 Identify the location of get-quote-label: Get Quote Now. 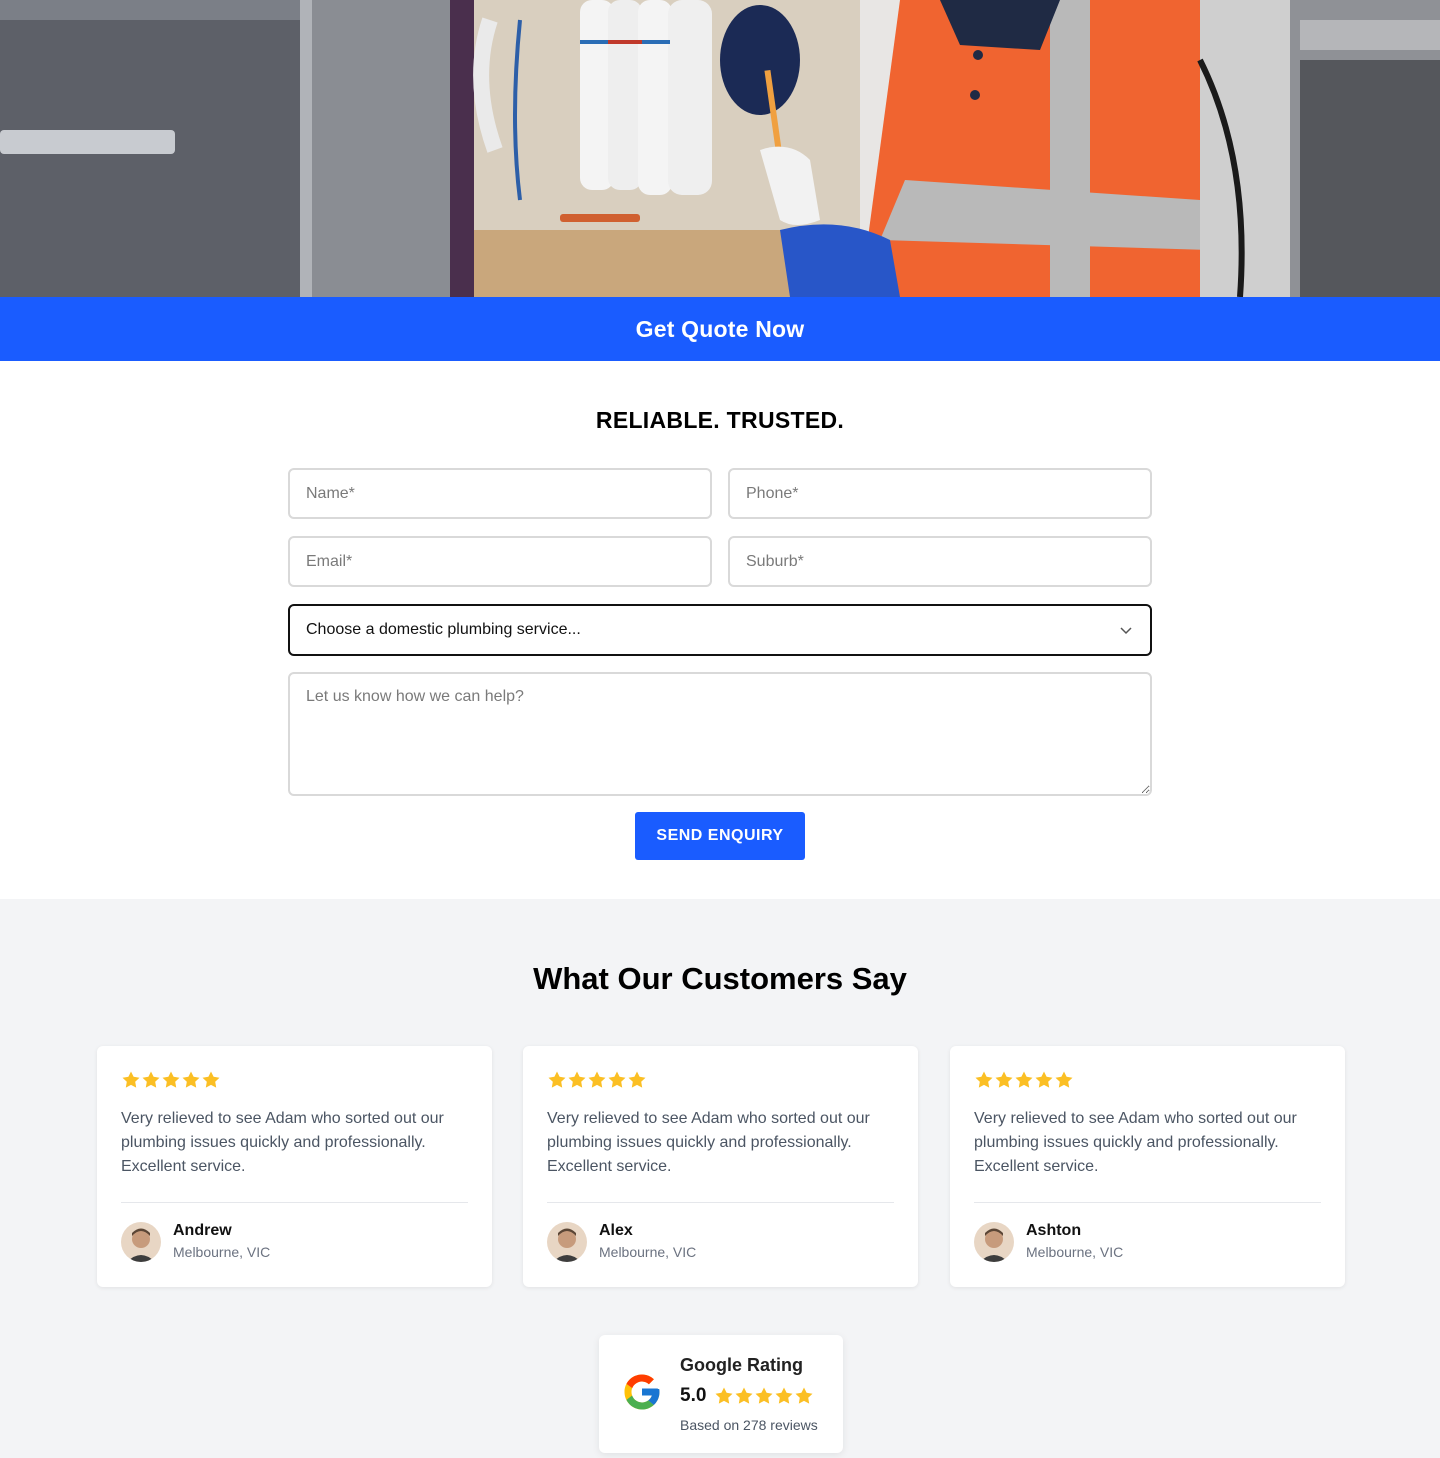
(720, 328).